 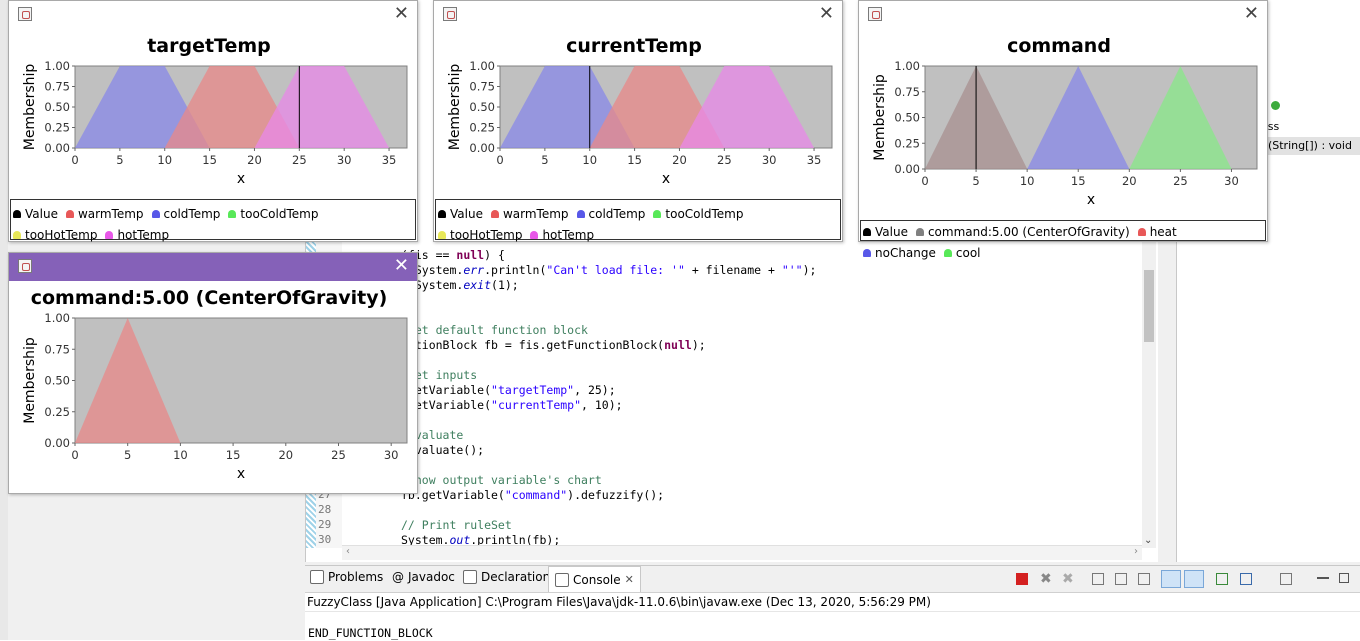 What do you see at coordinates (515, 270) in the screenshot?
I see `code-token: .println(` at bounding box center [515, 270].